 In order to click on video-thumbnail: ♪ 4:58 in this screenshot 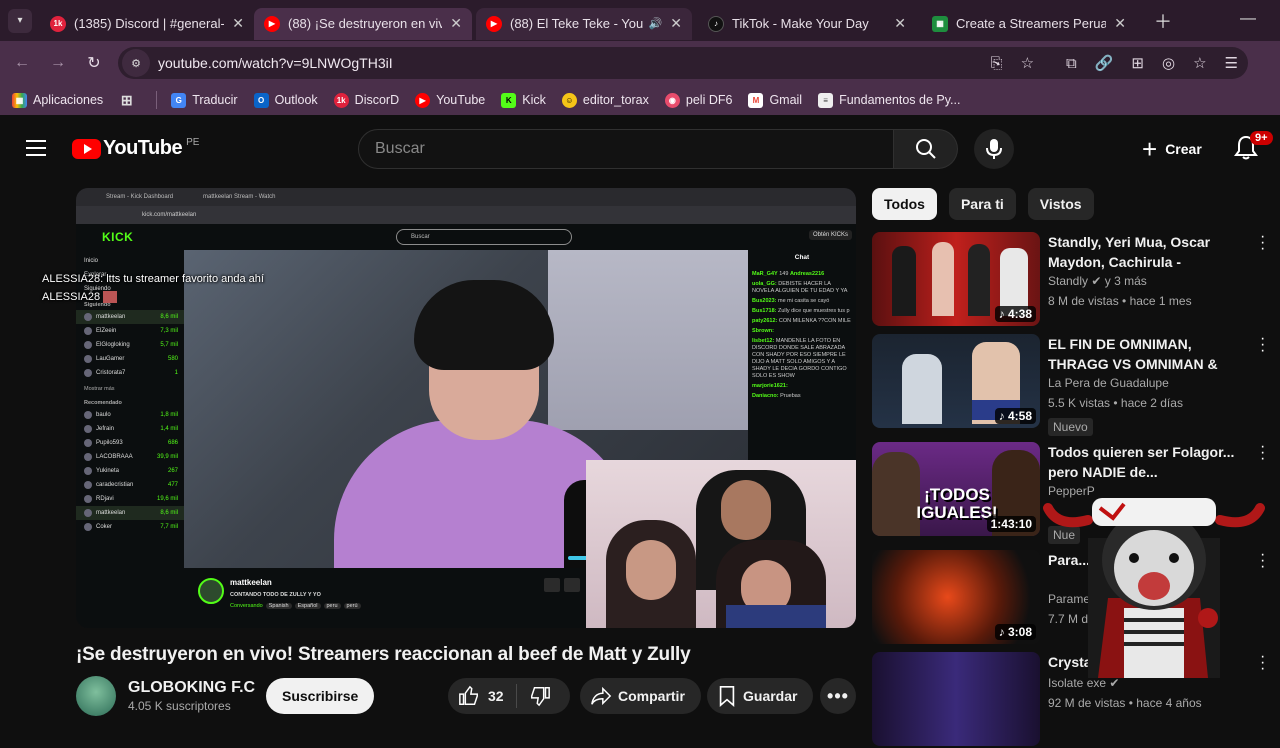, I will do `click(956, 381)`.